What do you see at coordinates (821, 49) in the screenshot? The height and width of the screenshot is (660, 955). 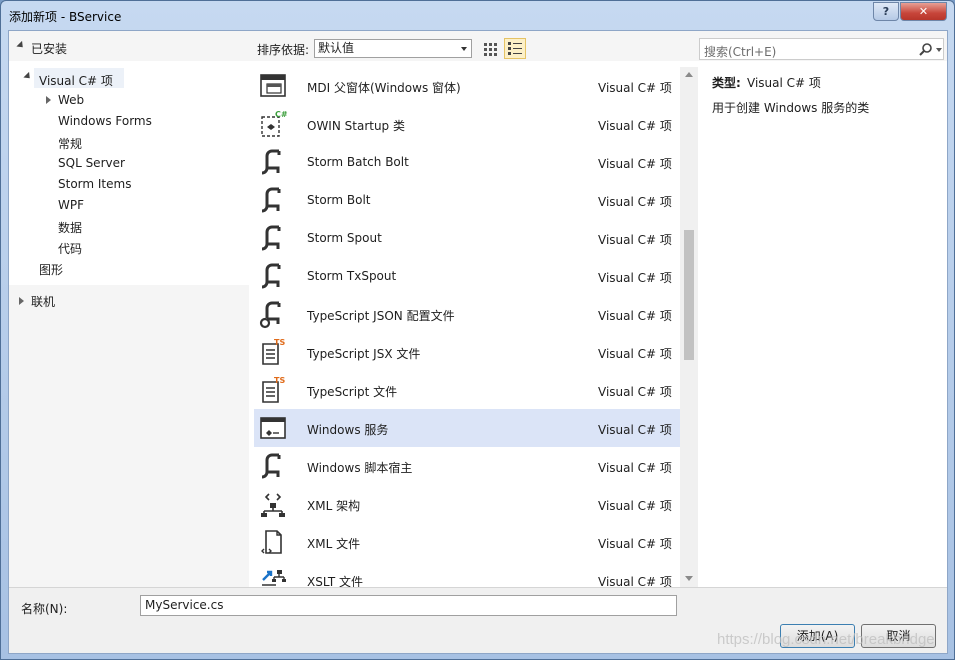 I see `search-input: 搜索(Ctrl+E)` at bounding box center [821, 49].